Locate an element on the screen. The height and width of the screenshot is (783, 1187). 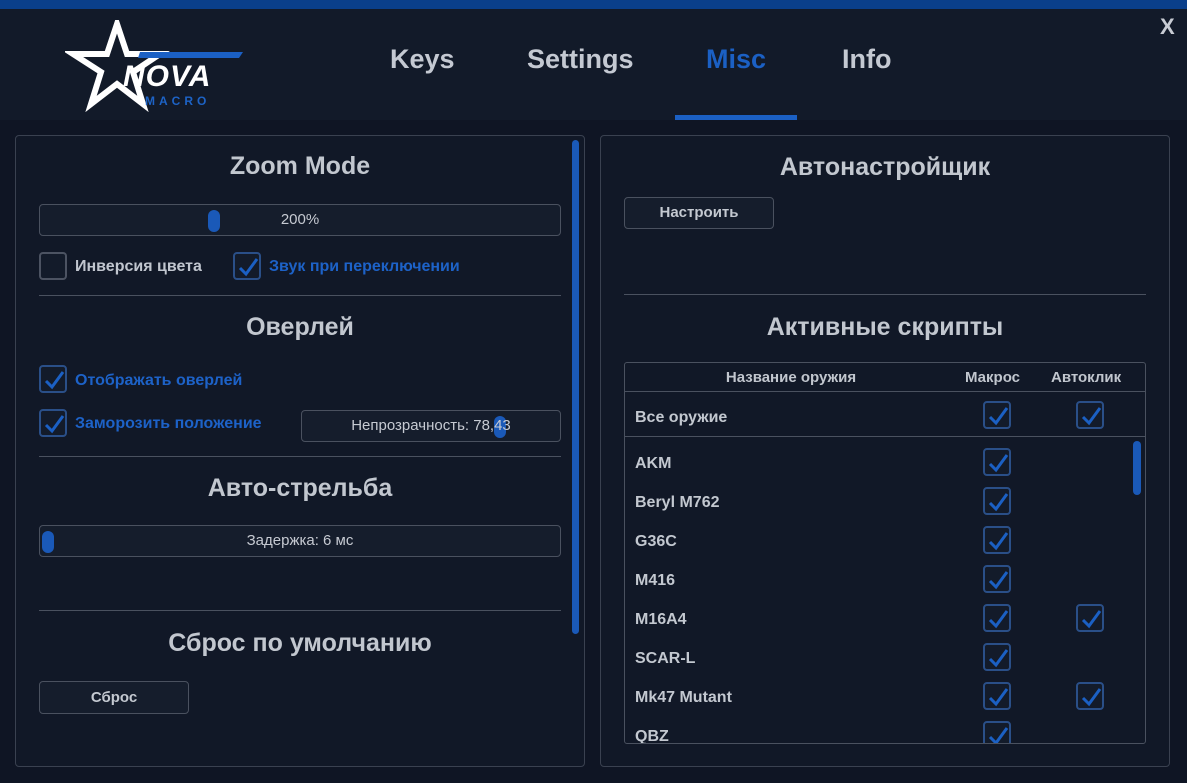
opacity-slider-value: Непрозрачность: 78,43 is located at coordinates (431, 425).